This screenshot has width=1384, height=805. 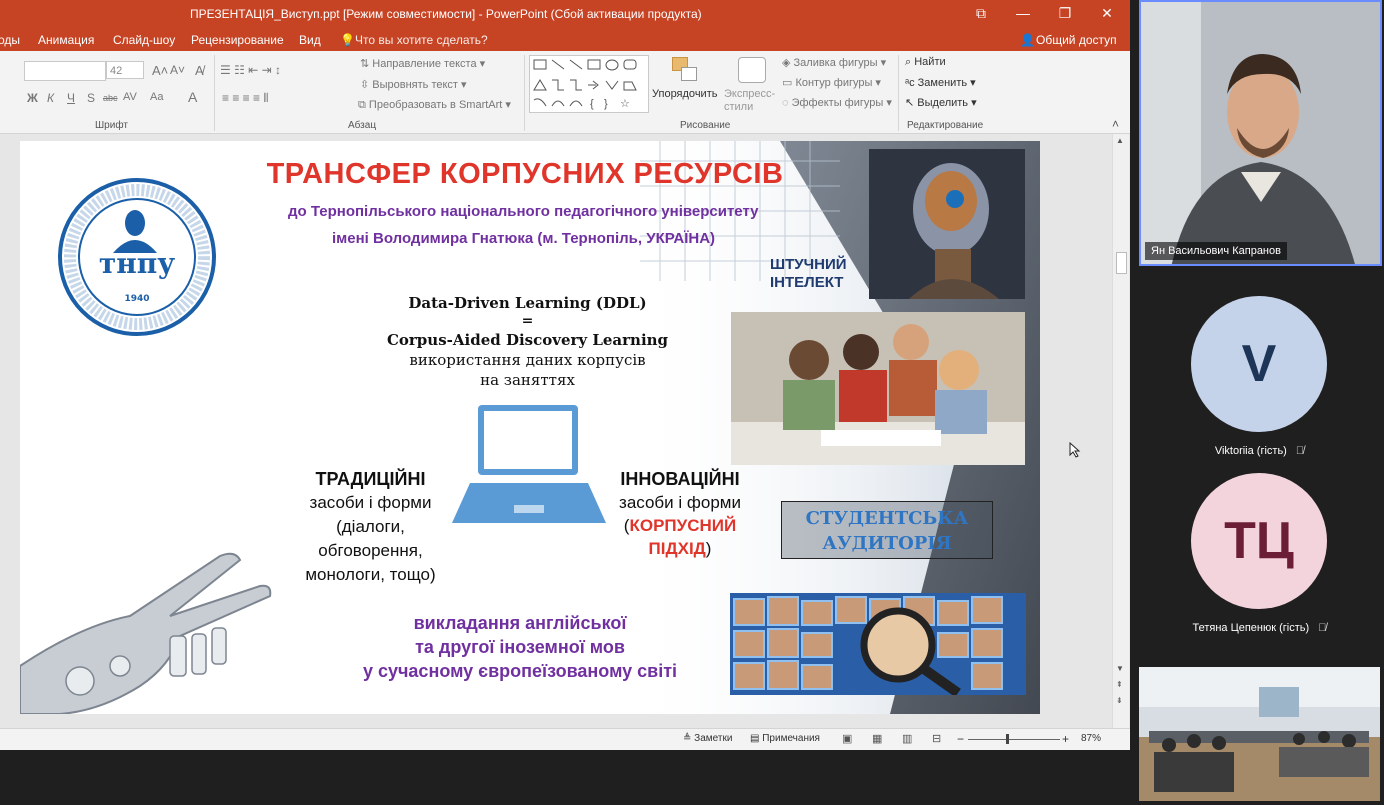 I want to click on tab-view: Вид, so click(x=310, y=40).